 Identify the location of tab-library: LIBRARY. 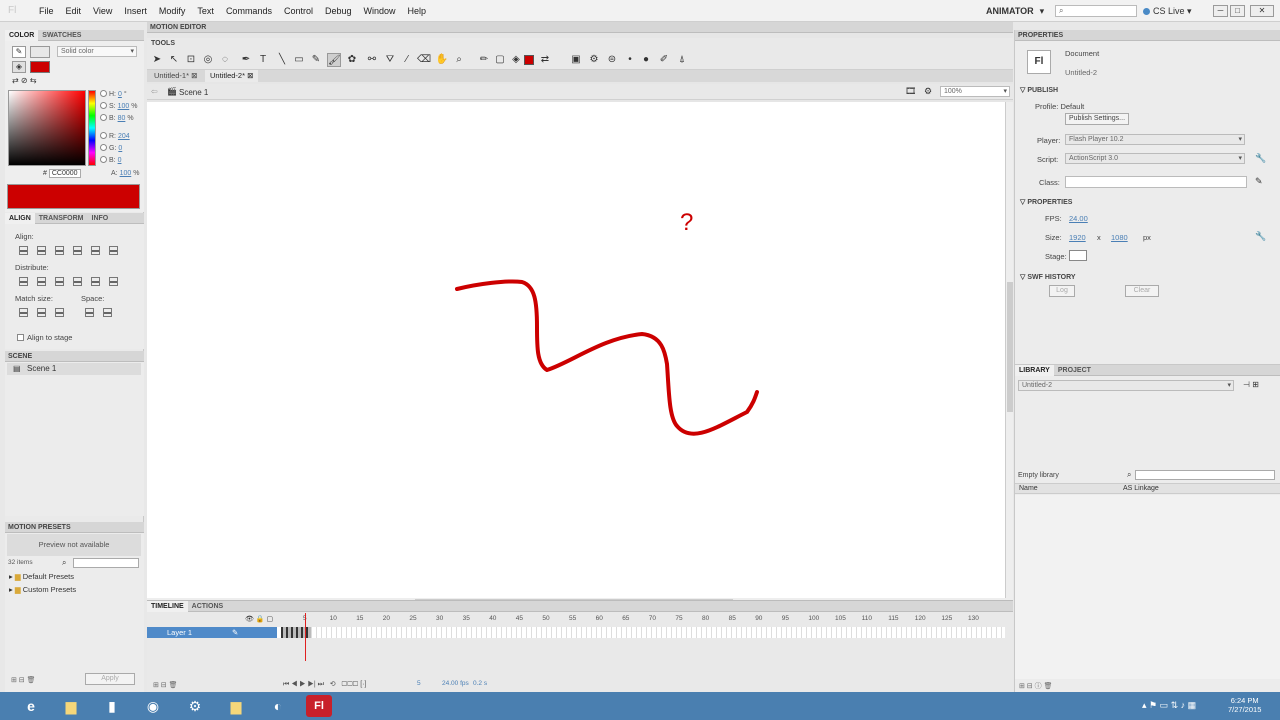
(1034, 370).